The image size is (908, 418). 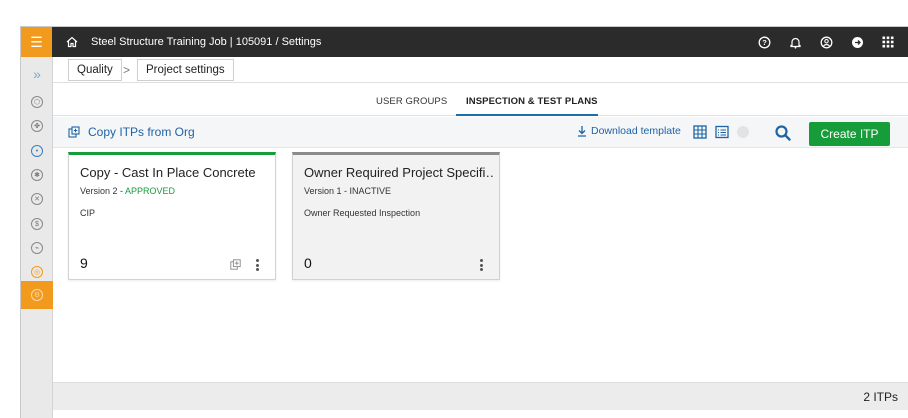 What do you see at coordinates (37, 102) in the screenshot?
I see `module-1-icon: ⬡` at bounding box center [37, 102].